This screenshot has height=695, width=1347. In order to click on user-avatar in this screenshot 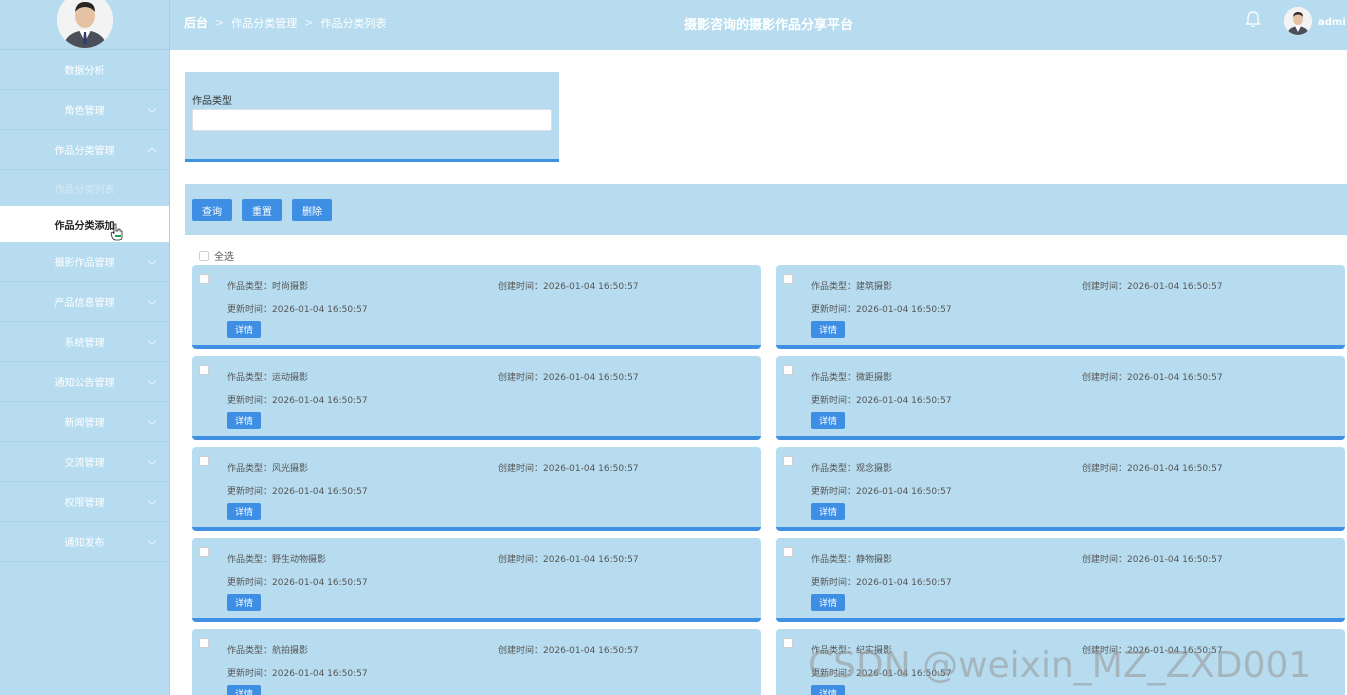, I will do `click(1298, 21)`.